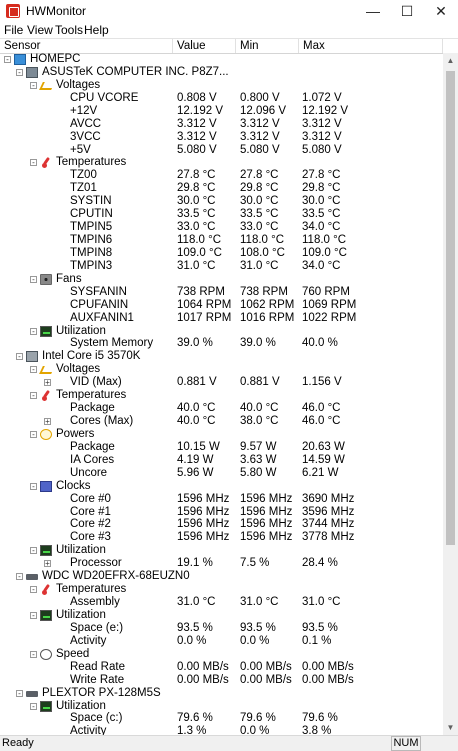  I want to click on sensor-max: 30.0 °C, so click(321, 201).